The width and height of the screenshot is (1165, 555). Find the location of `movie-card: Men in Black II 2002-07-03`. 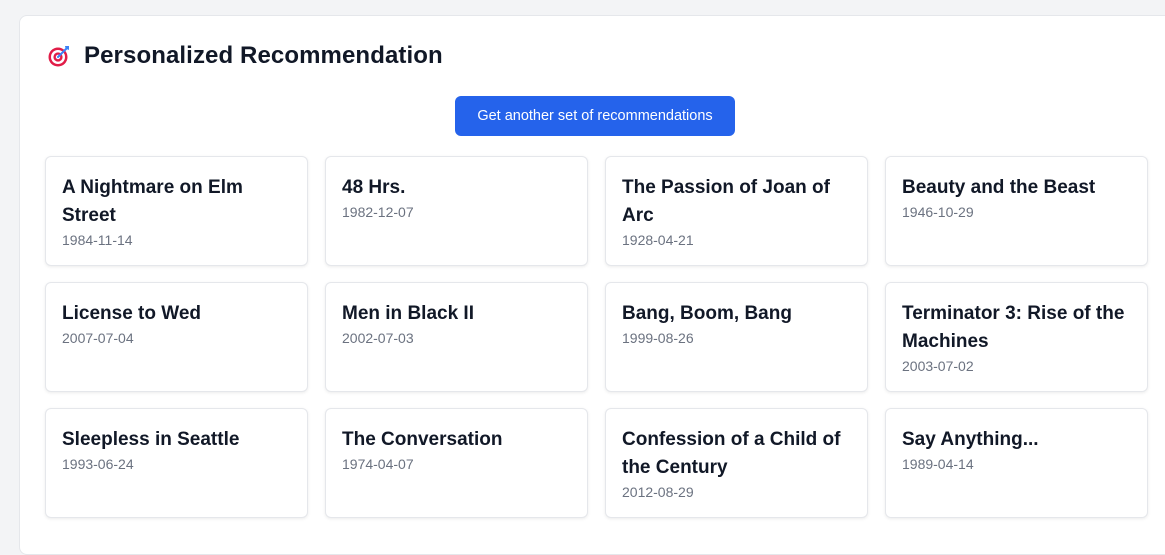

movie-card: Men in Black II 2002-07-03 is located at coordinates (456, 337).